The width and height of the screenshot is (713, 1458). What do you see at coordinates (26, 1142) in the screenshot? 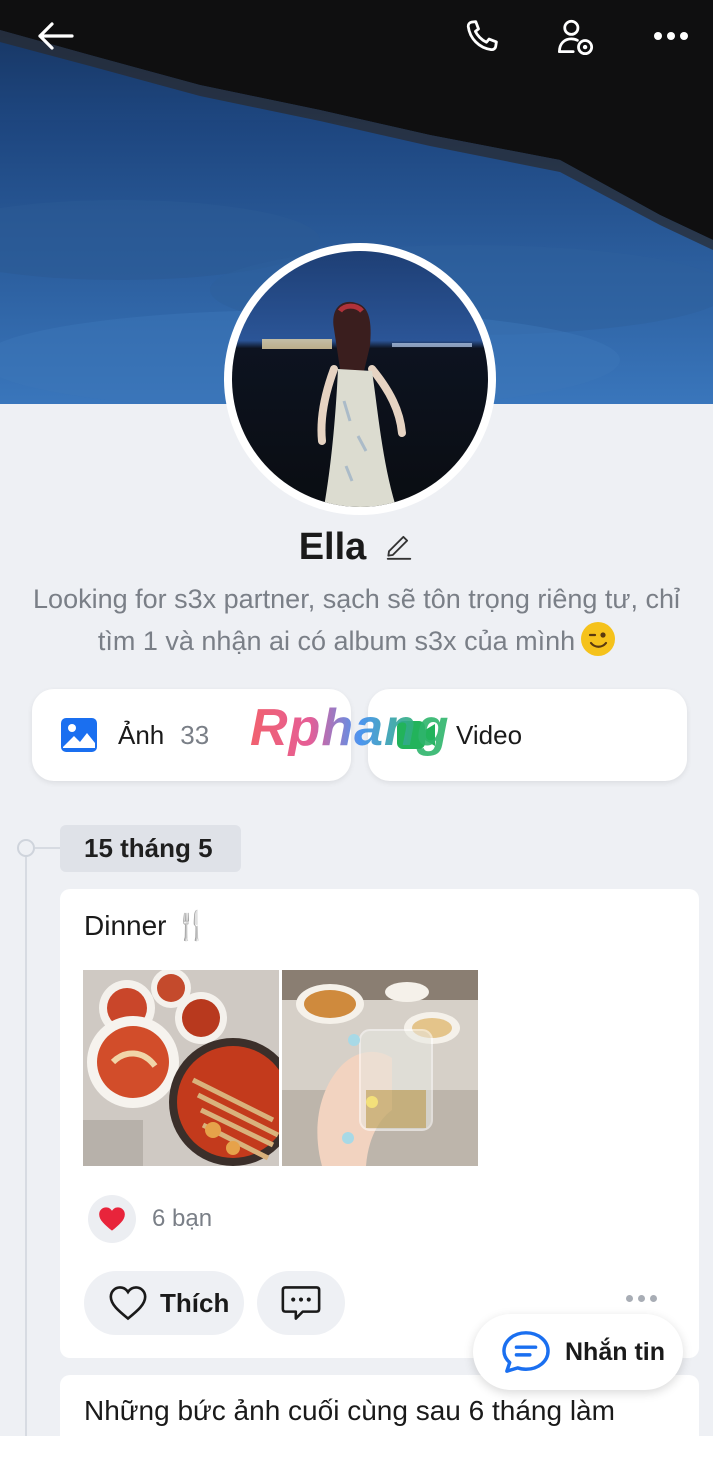
I see `timeline-line` at bounding box center [26, 1142].